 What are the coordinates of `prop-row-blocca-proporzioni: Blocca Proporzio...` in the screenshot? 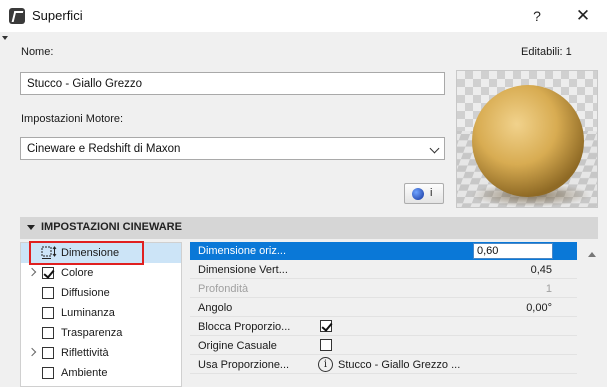 It's located at (383, 327).